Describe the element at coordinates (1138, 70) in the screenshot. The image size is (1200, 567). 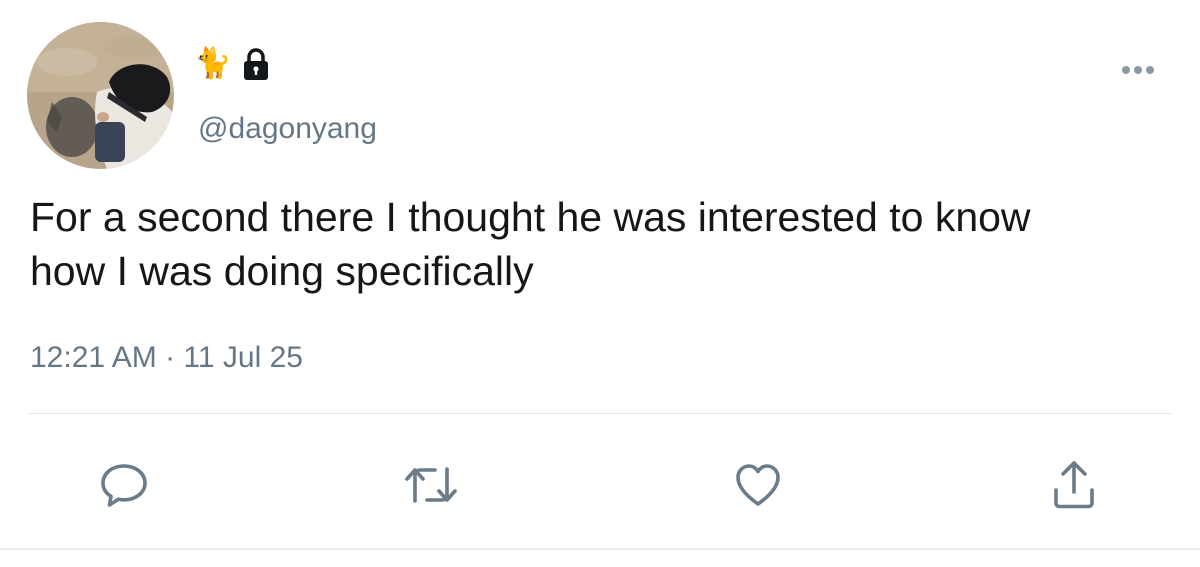
I see `more-options-icon` at that location.